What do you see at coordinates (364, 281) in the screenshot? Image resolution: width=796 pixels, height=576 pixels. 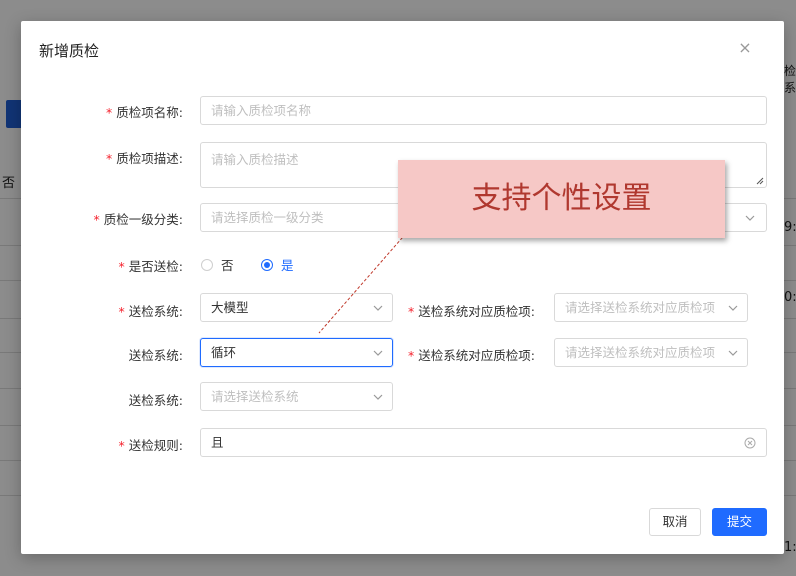 I see `annotation-pointer-line` at bounding box center [364, 281].